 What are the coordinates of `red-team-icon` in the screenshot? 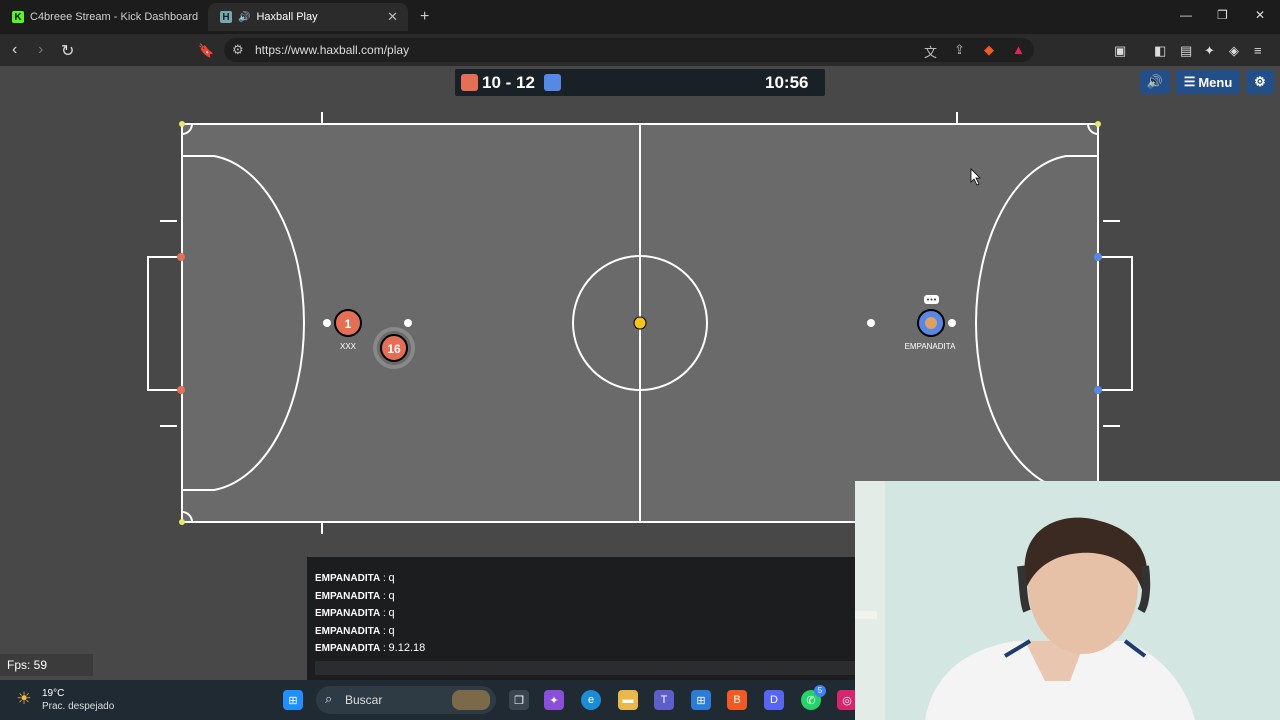 It's located at (469, 82).